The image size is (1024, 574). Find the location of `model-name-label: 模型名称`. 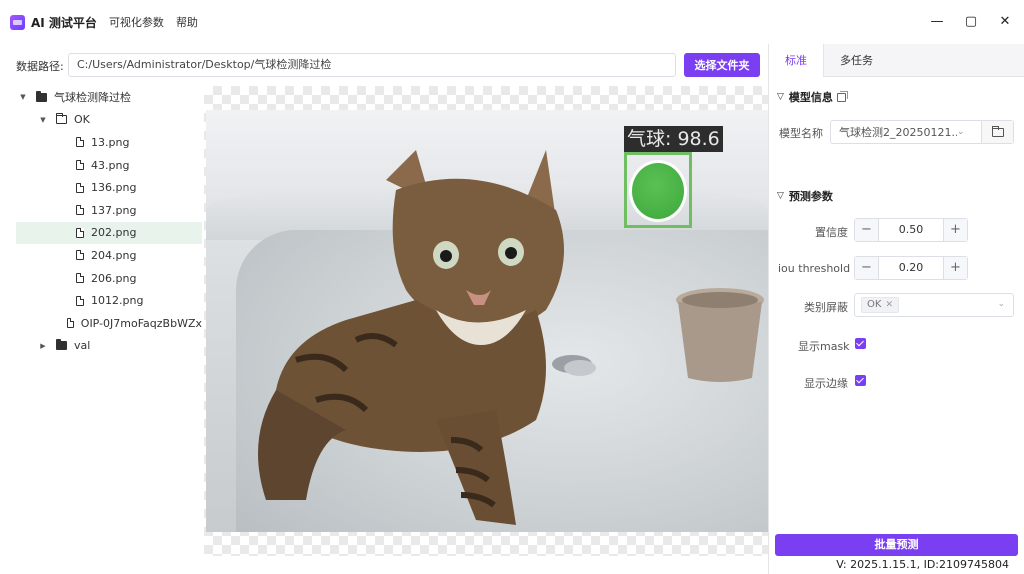

model-name-label: 模型名称 is located at coordinates (801, 133).